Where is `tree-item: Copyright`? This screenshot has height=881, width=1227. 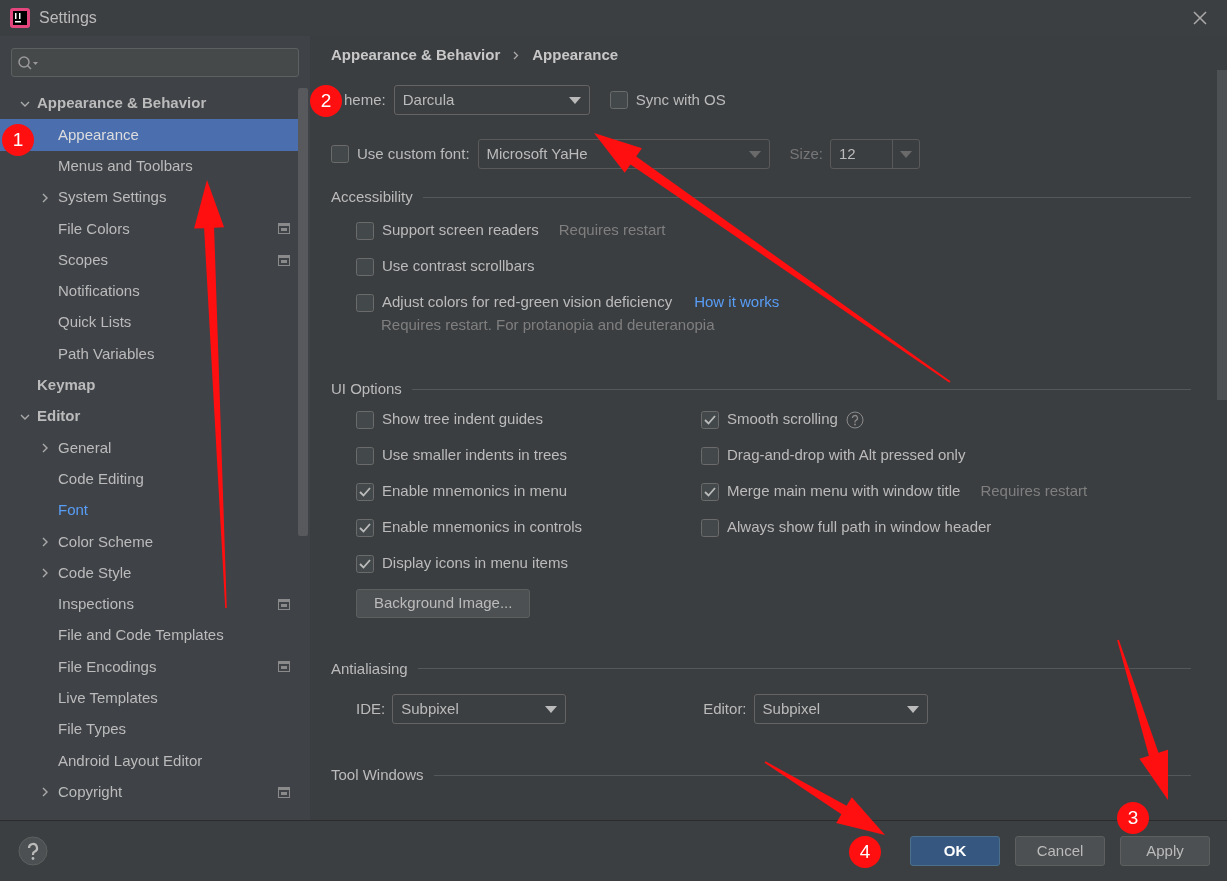
tree-item: Copyright is located at coordinates (149, 792).